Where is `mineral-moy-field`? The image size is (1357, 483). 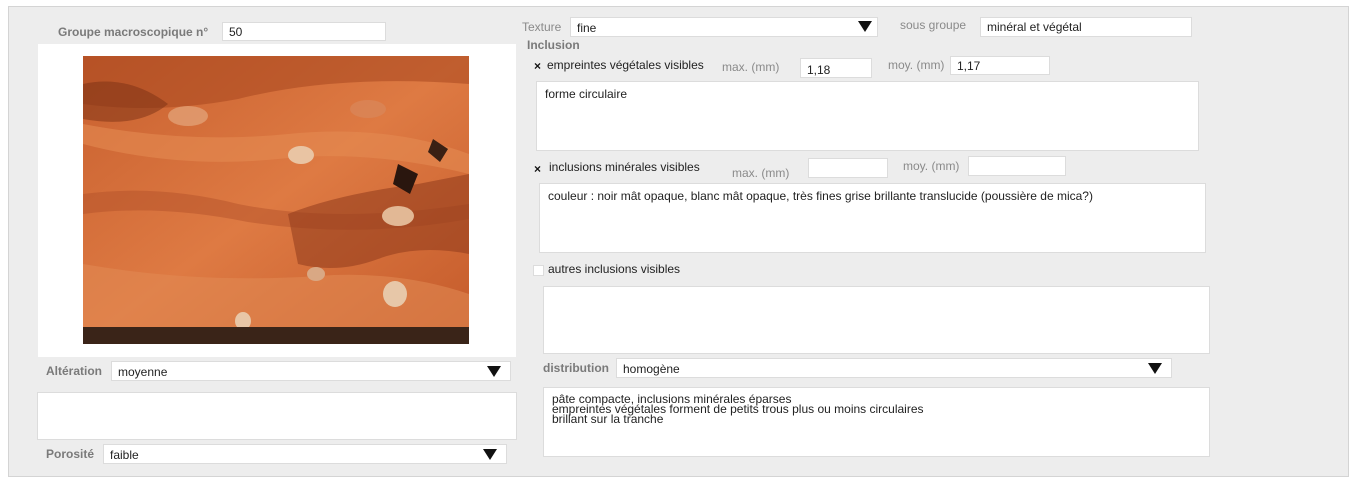
mineral-moy-field is located at coordinates (1017, 166).